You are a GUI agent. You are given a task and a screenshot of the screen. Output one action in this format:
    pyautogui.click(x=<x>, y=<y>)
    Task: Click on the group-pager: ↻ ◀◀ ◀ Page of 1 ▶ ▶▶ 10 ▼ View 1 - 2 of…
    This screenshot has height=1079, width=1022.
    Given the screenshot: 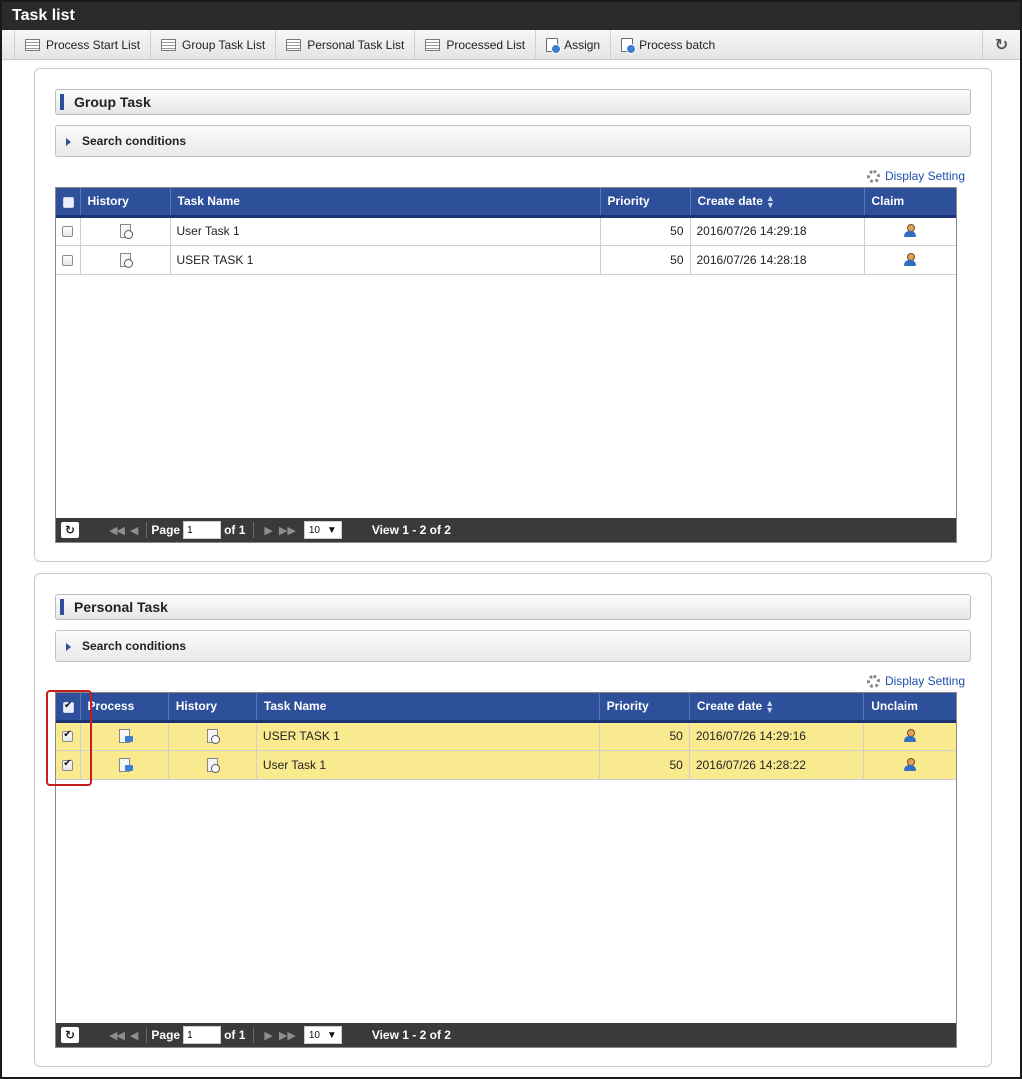 What is the action you would take?
    pyautogui.click(x=506, y=530)
    